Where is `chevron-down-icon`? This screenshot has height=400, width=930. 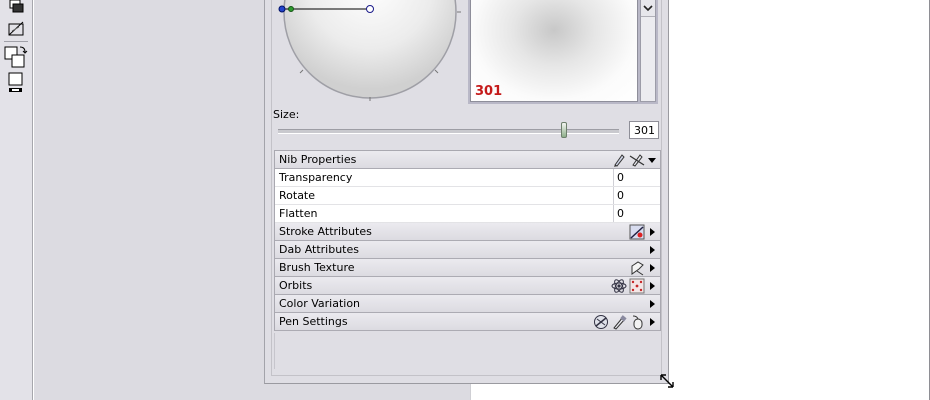
chevron-down-icon is located at coordinates (648, 8).